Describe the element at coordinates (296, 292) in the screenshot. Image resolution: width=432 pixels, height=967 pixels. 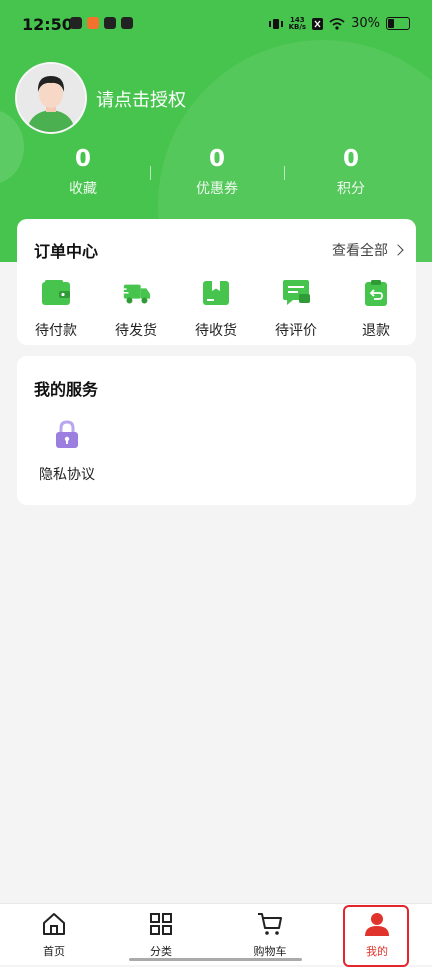
I see `comment-icon` at that location.